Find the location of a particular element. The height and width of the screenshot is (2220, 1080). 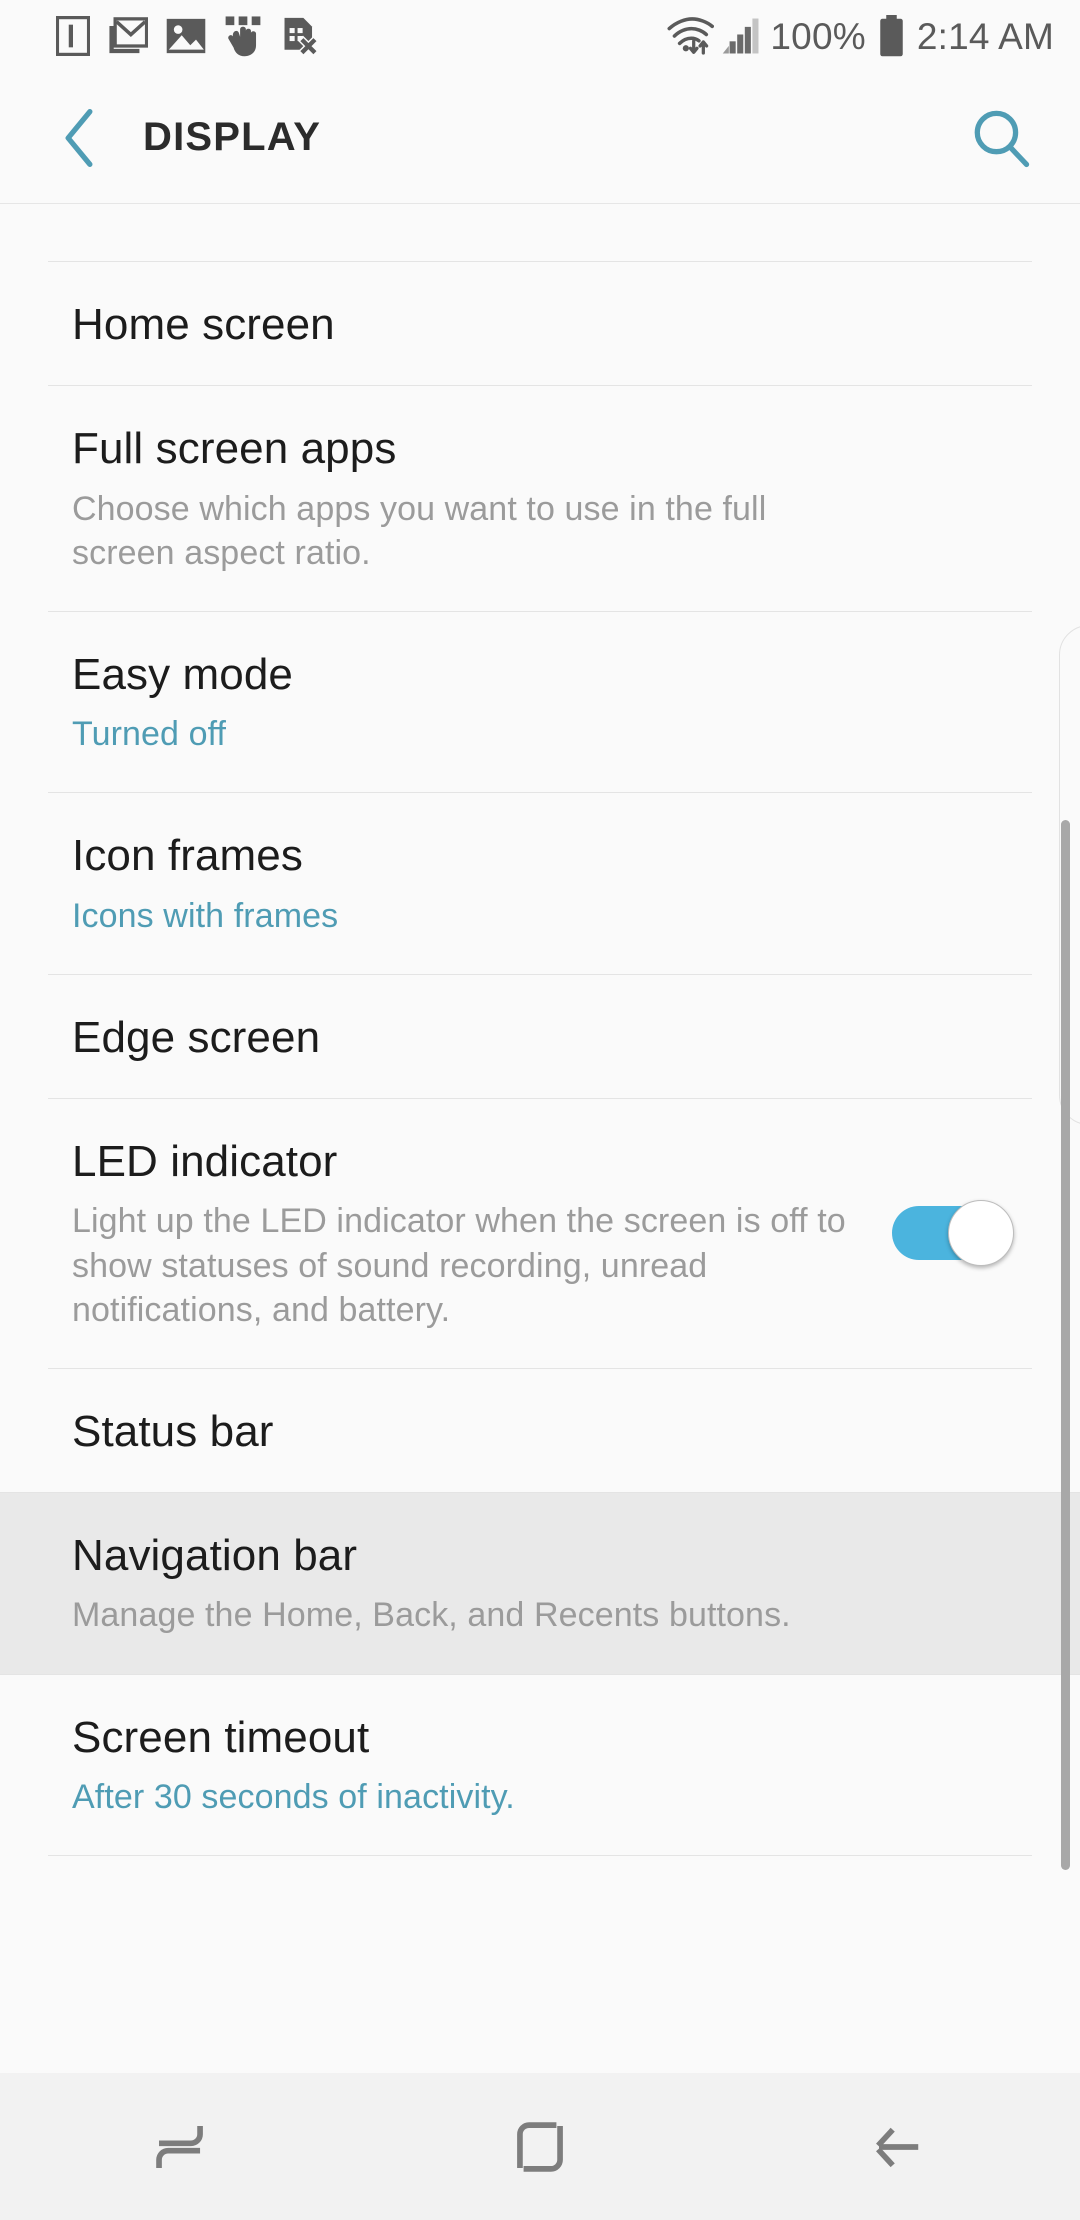

list-divider is located at coordinates (540, 1856).